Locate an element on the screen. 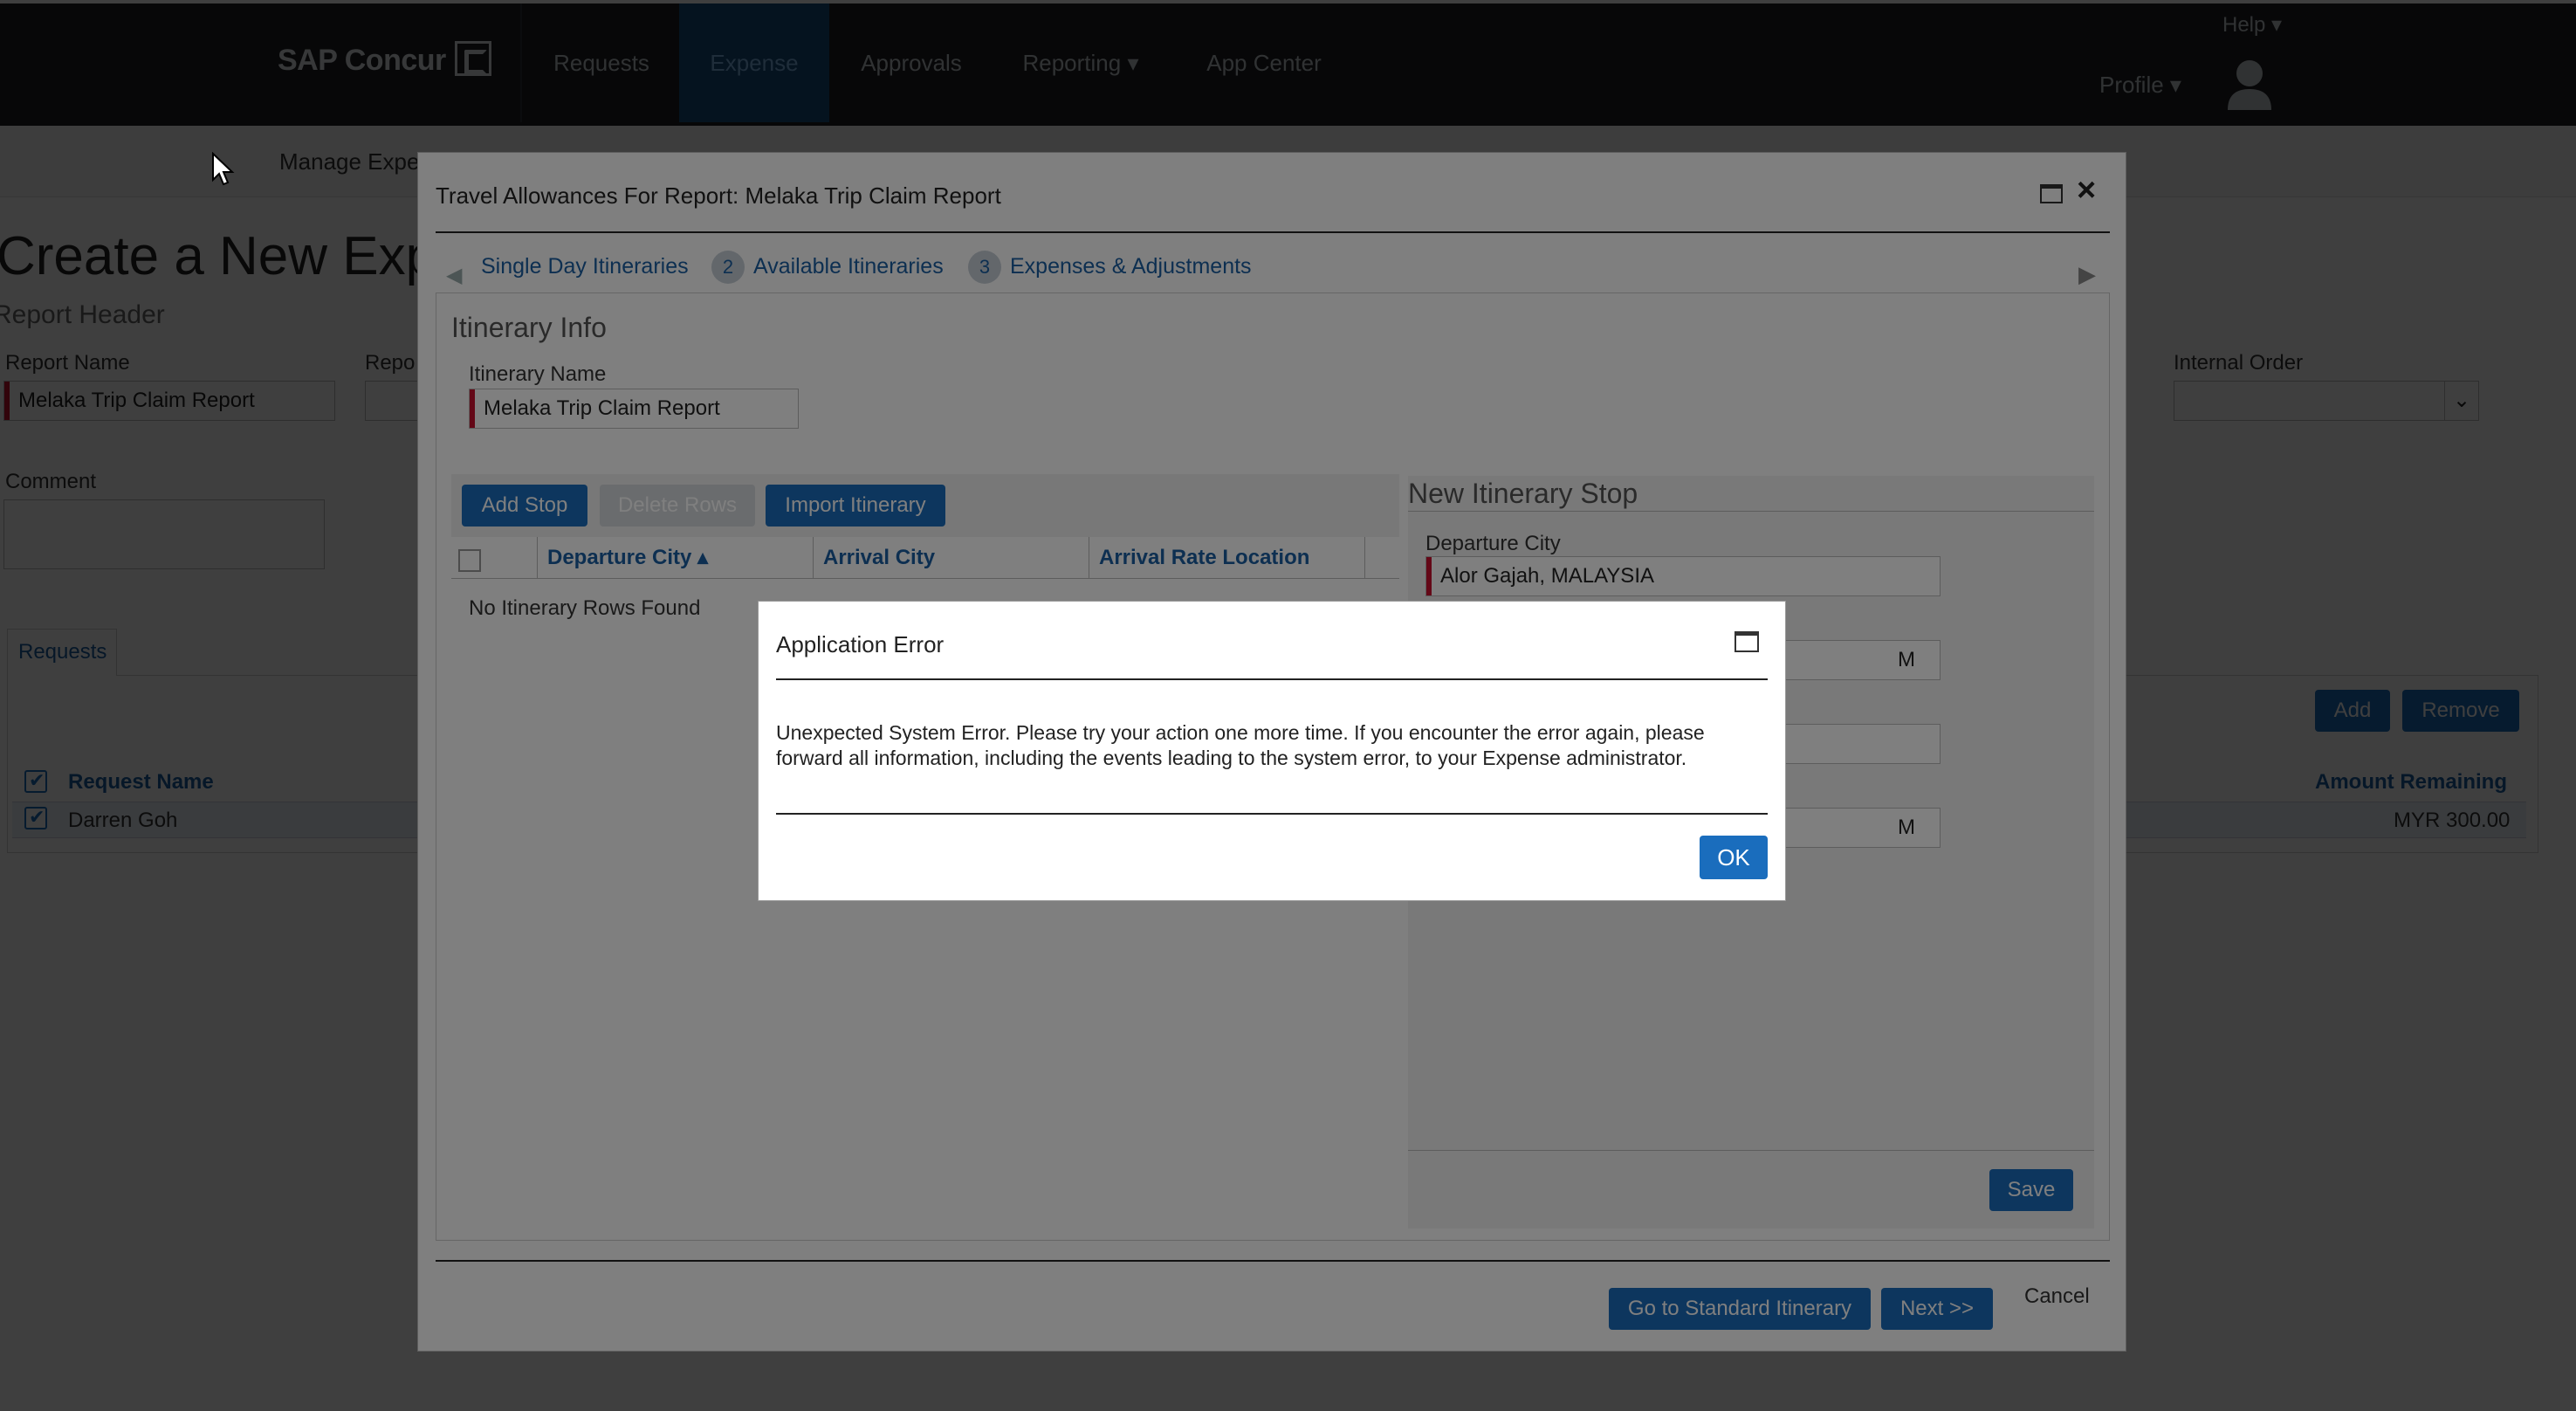 This screenshot has height=1411, width=2576. error-dialog-title: Application Error is located at coordinates (860, 644).